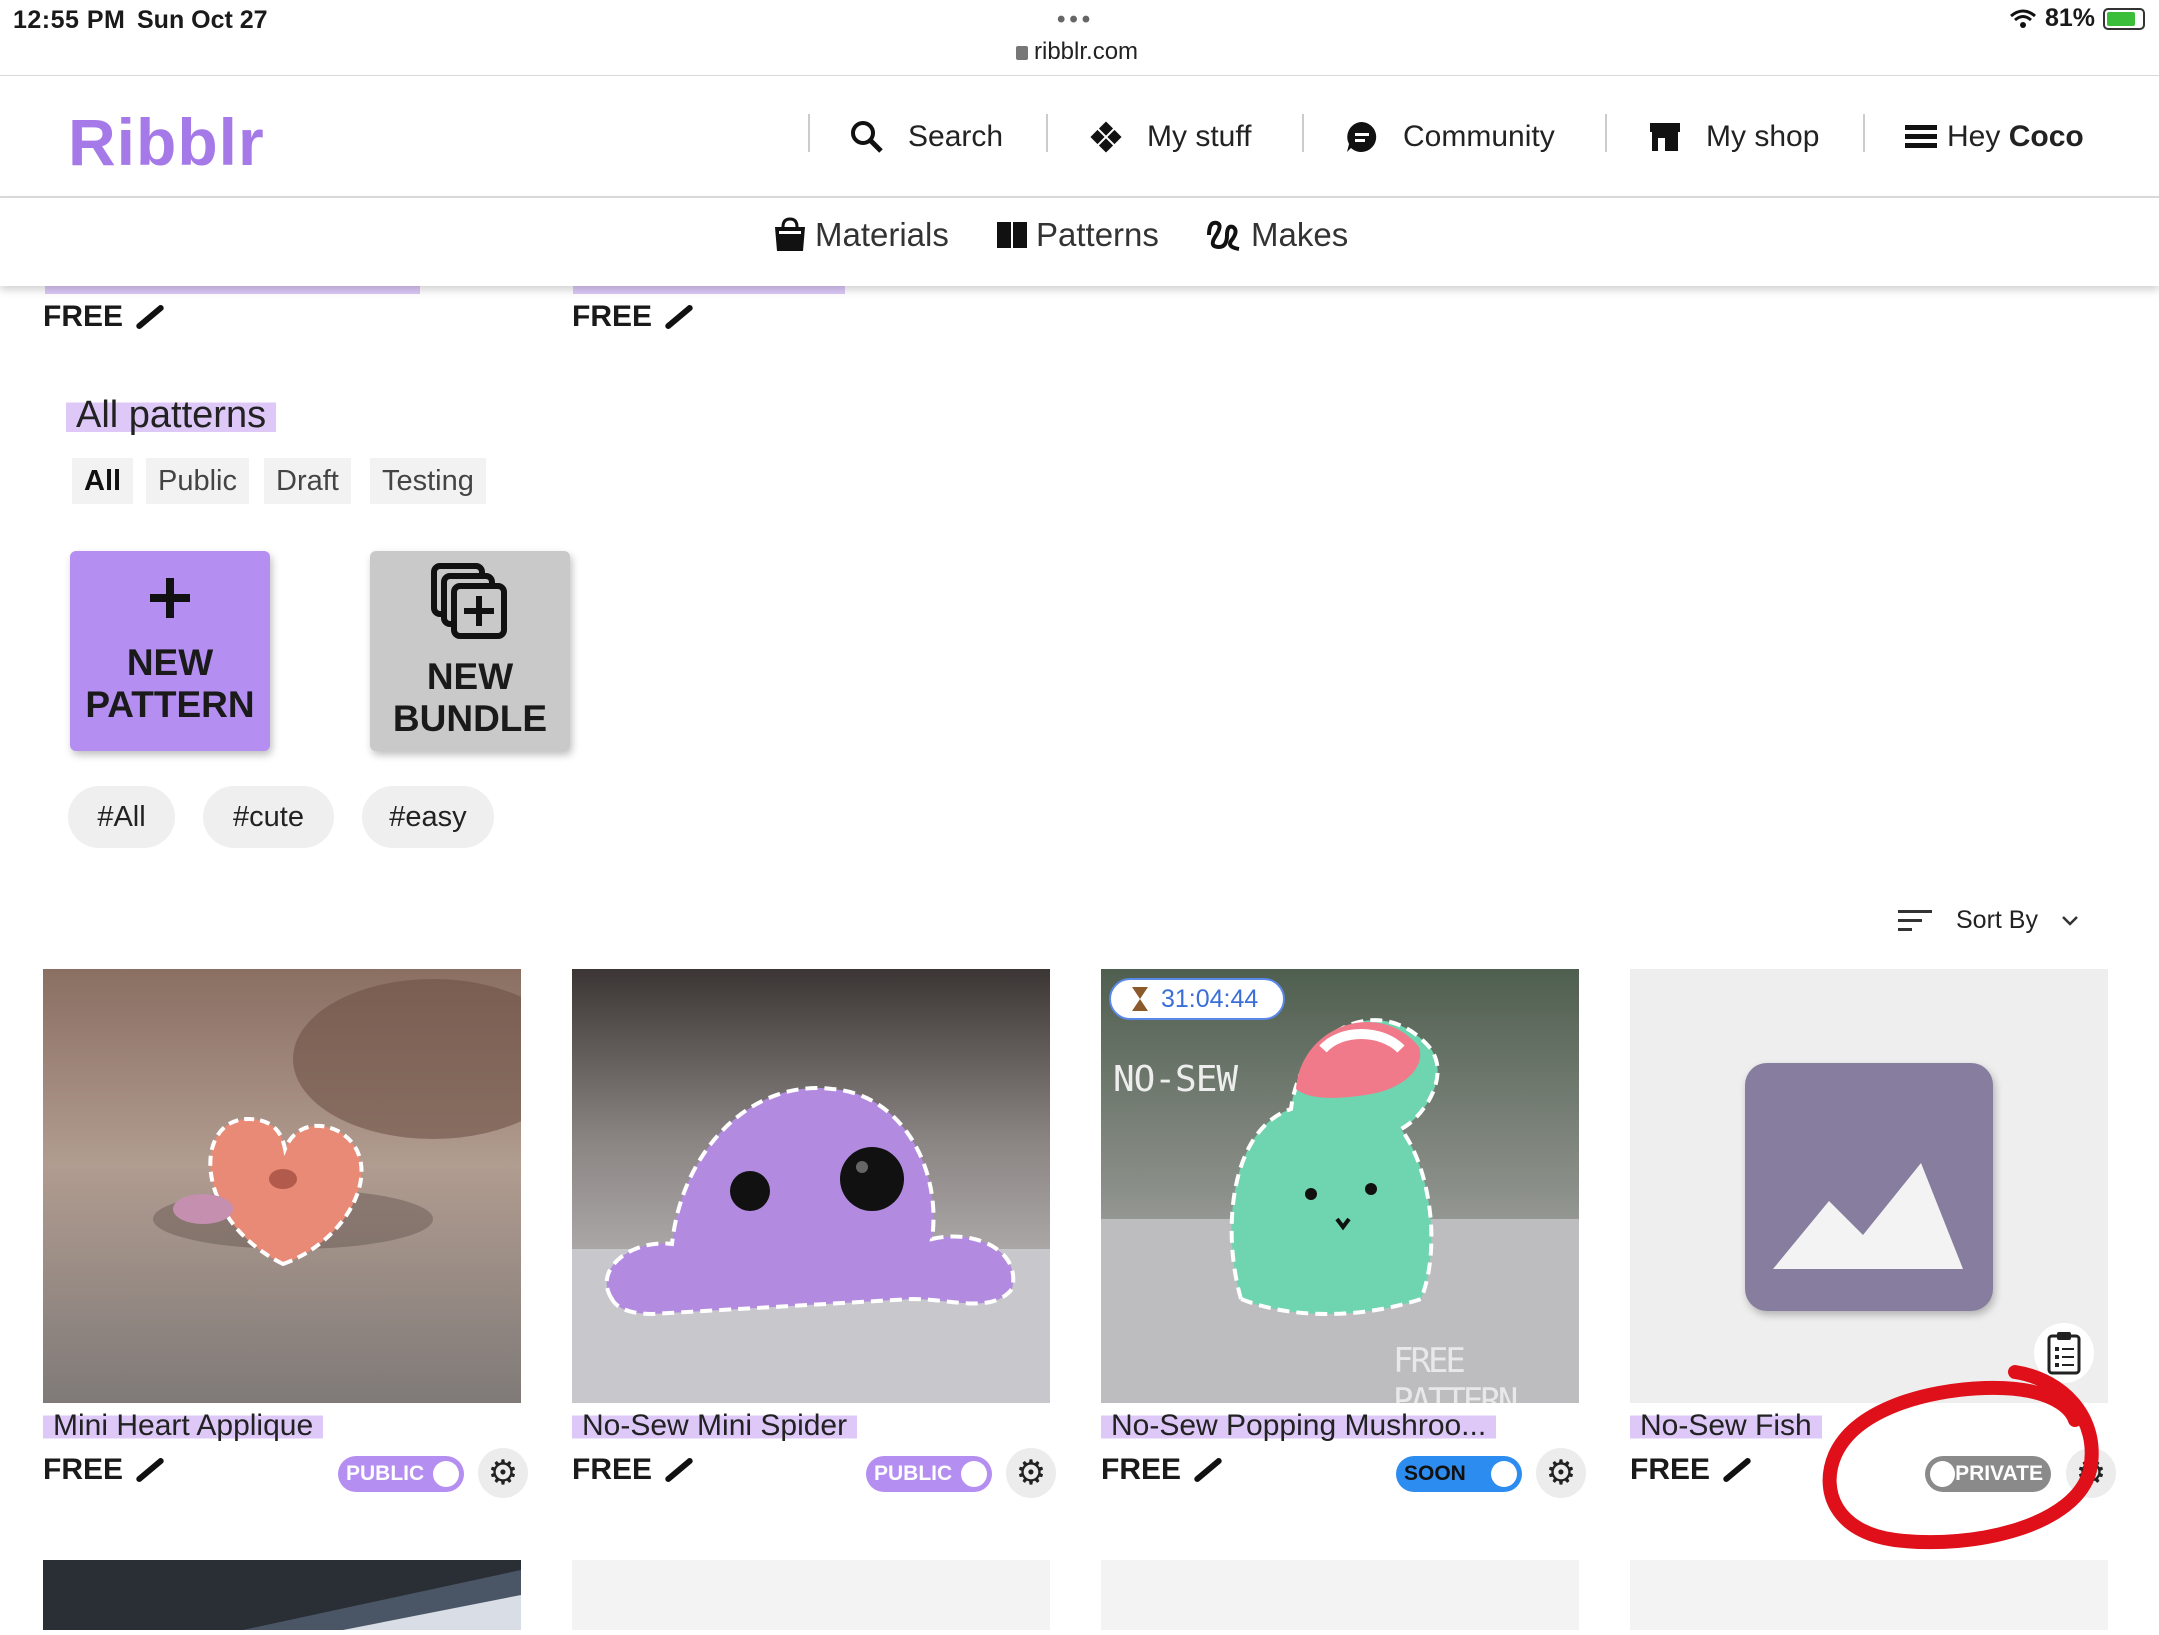 The image size is (2159, 1635). I want to click on mini-spider-photo, so click(811, 1186).